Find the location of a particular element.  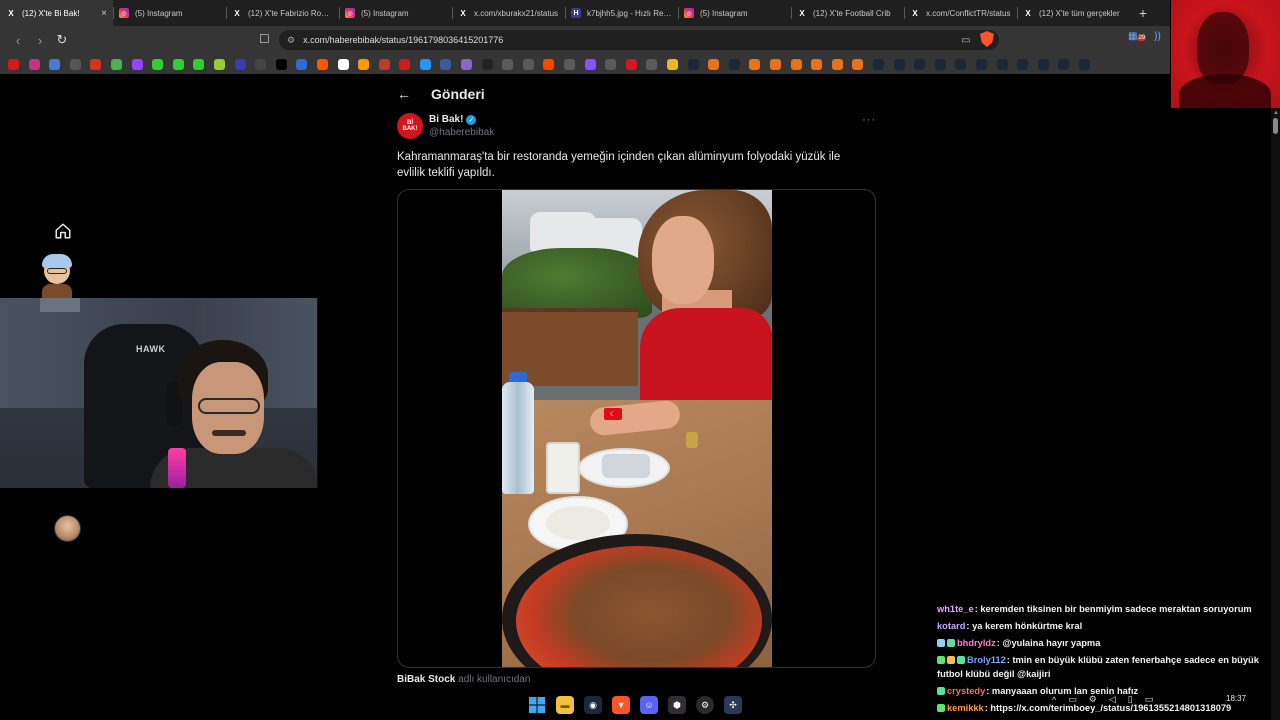

tab-8: Xx.com/ConflictTR/status is located at coordinates (960, 13).